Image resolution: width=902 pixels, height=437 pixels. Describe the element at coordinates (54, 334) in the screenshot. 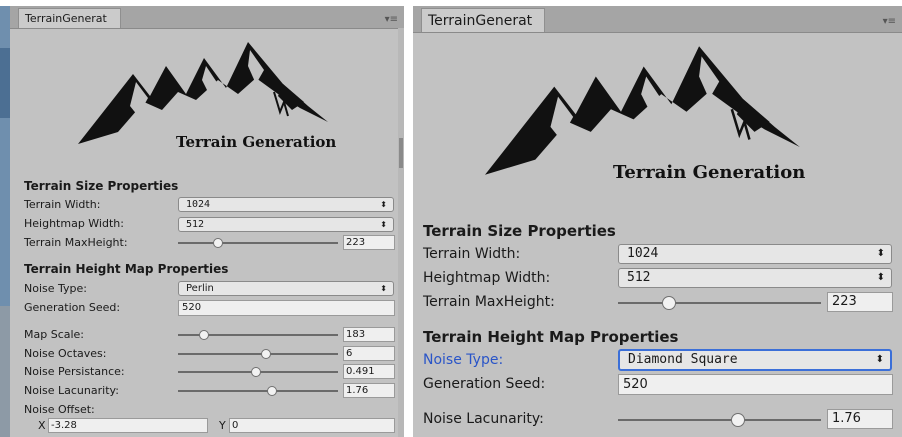

I see `label-map-scale: Map Scale:` at that location.